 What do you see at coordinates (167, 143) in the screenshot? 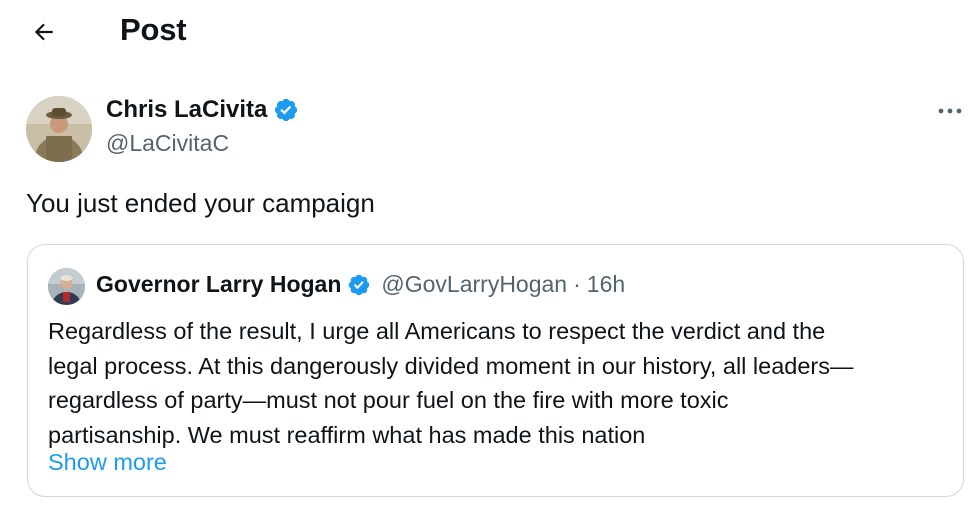
I see `author-handle: @LaCivitaC` at bounding box center [167, 143].